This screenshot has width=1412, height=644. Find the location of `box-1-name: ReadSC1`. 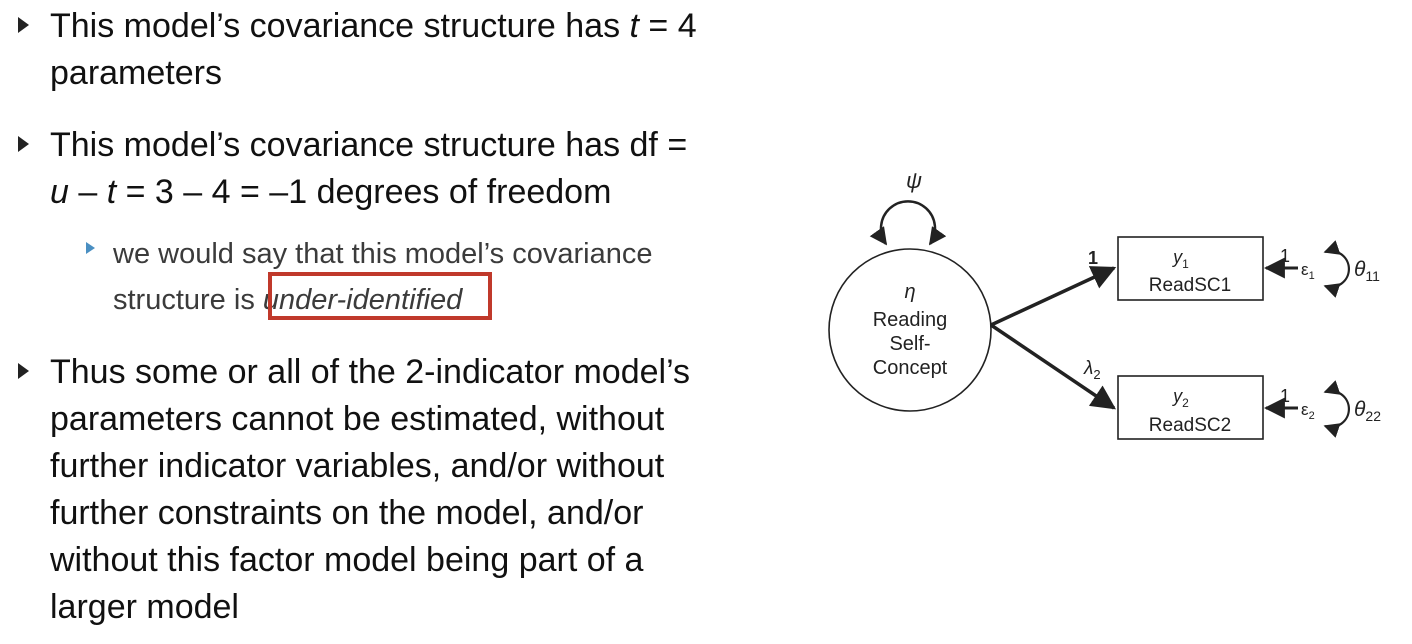

box-1-name: ReadSC1 is located at coordinates (1190, 285).